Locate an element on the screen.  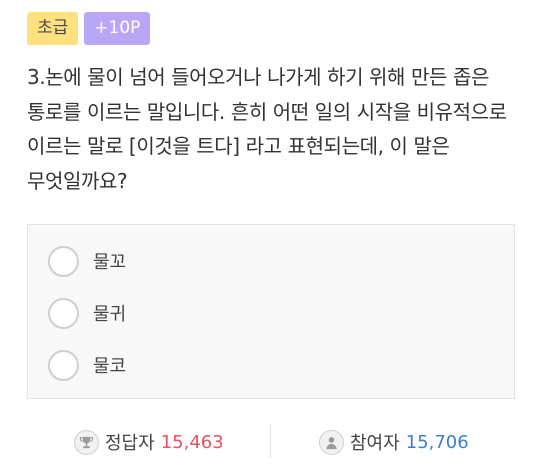
participant-count: 참여자 15,706 is located at coordinates (394, 442).